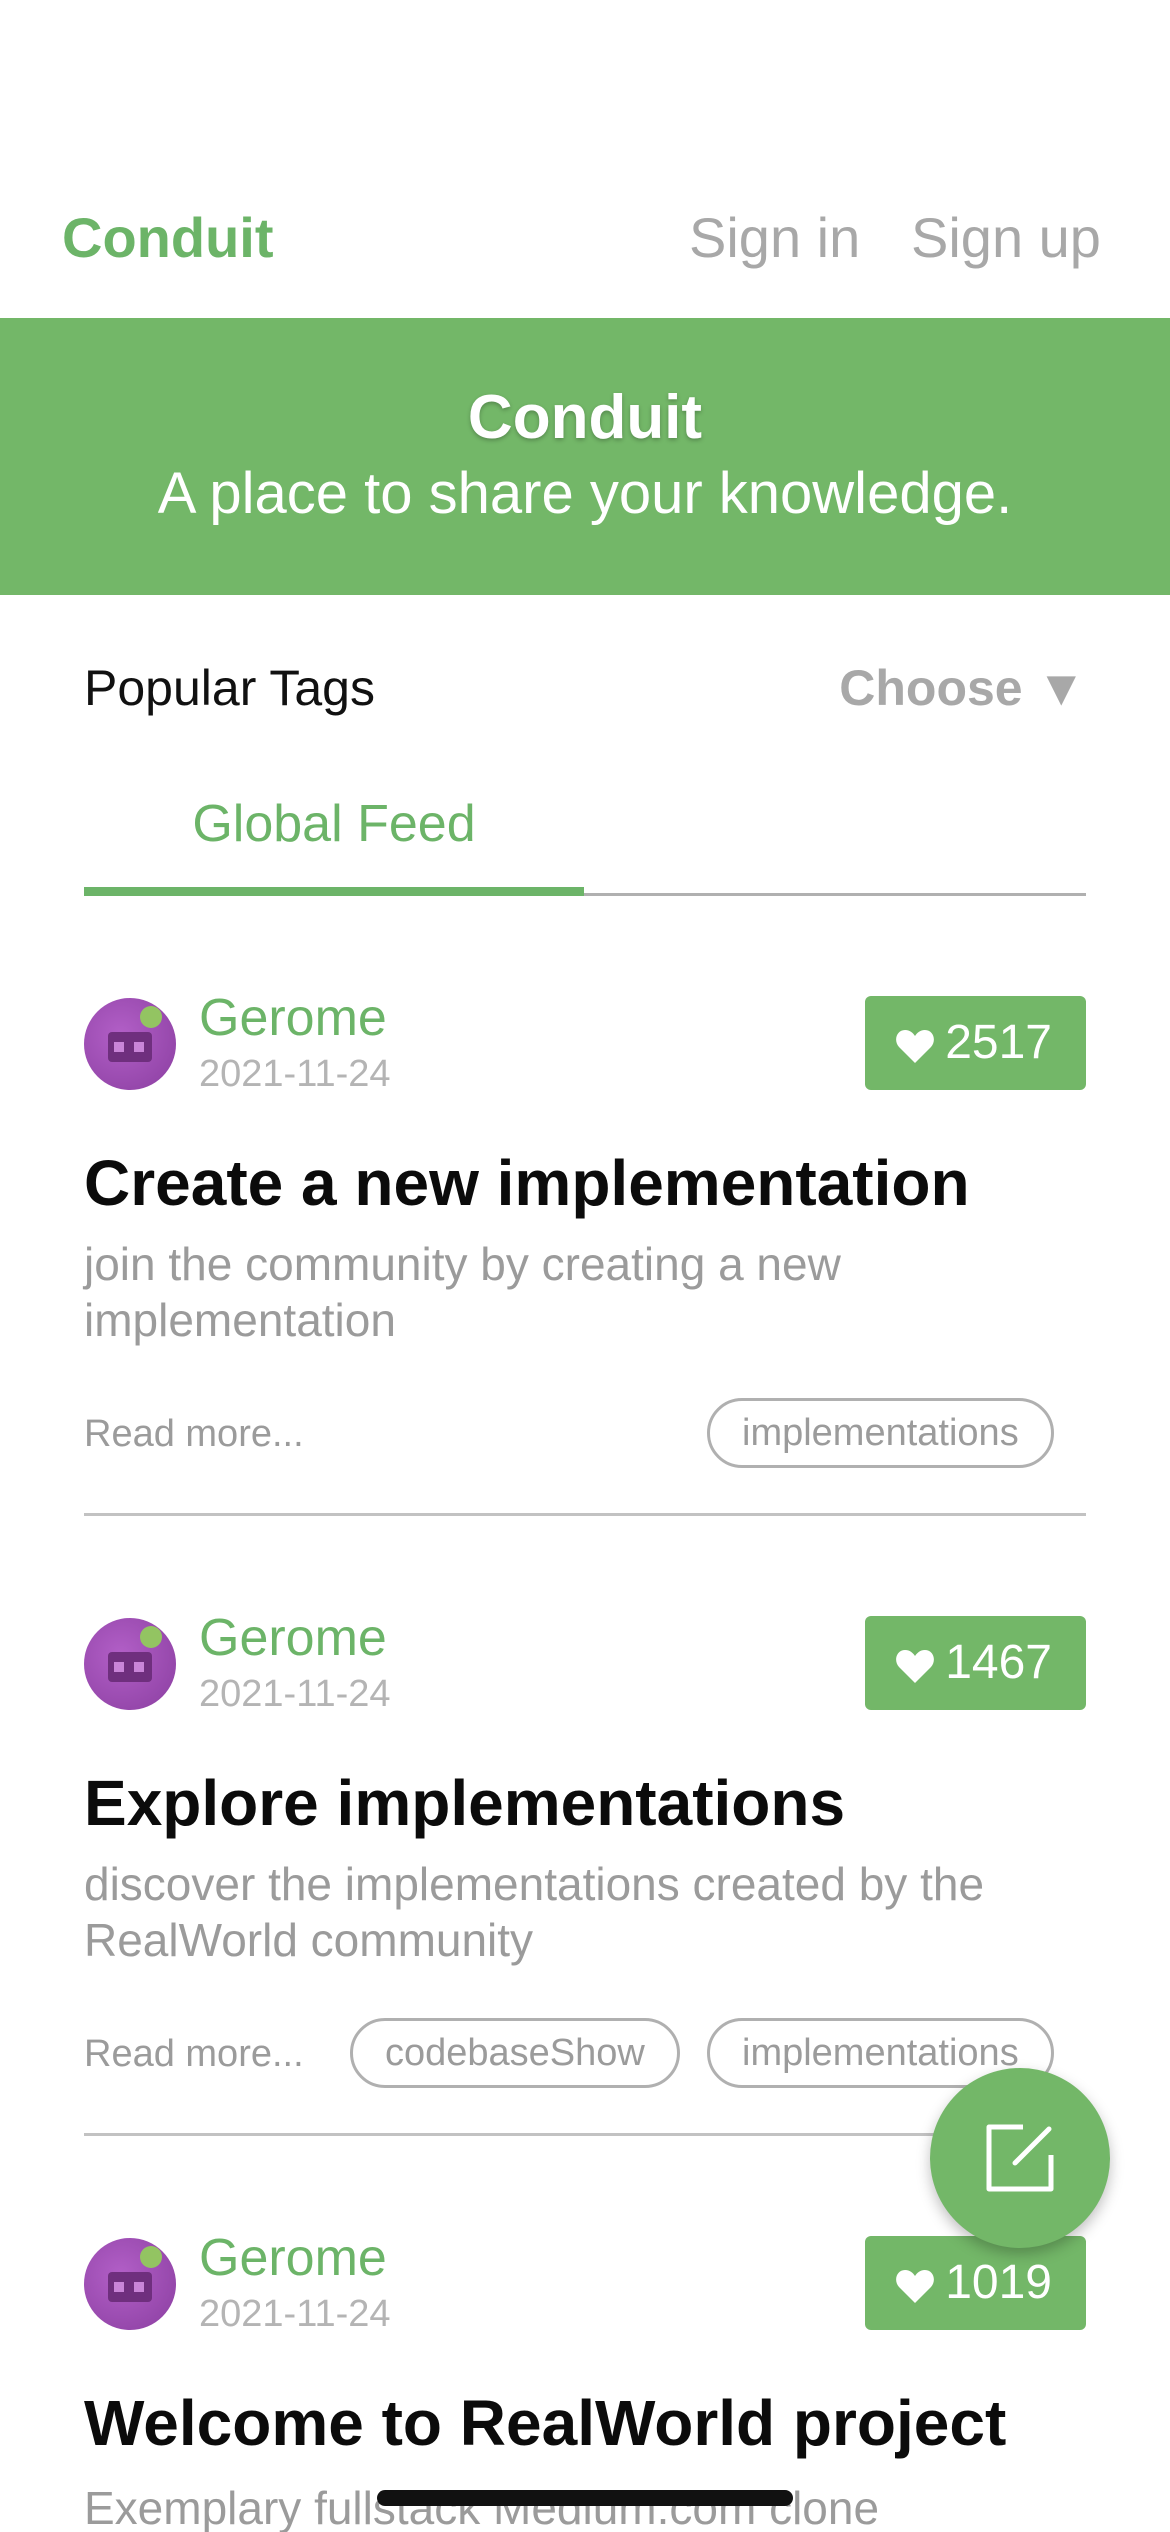 This screenshot has height=2532, width=1170. I want to click on tab-global-feed: Global Feed, so click(334, 837).